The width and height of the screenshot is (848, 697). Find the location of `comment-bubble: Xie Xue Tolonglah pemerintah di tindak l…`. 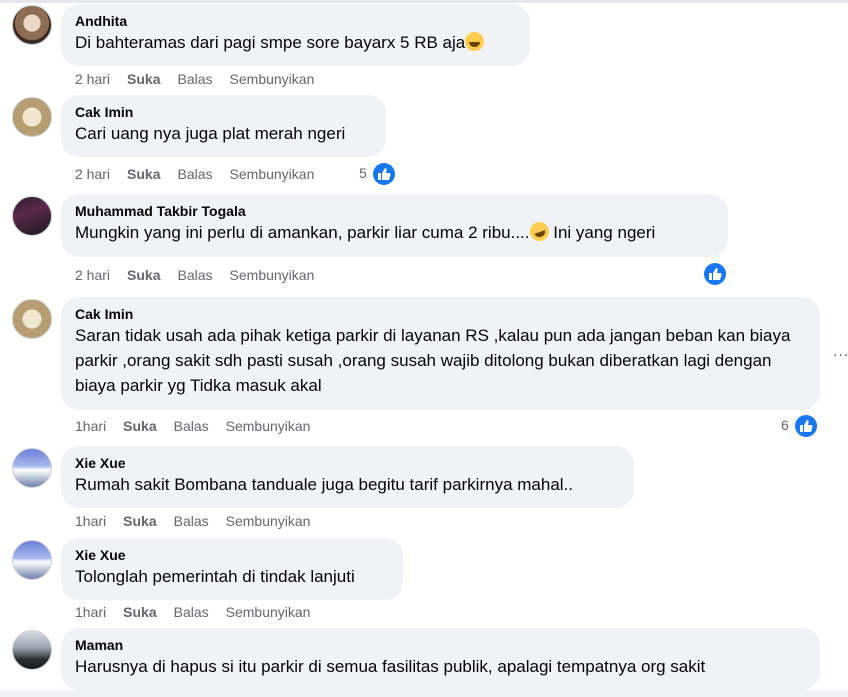

comment-bubble: Xie Xue Tolonglah pemerintah di tindak l… is located at coordinates (232, 569).